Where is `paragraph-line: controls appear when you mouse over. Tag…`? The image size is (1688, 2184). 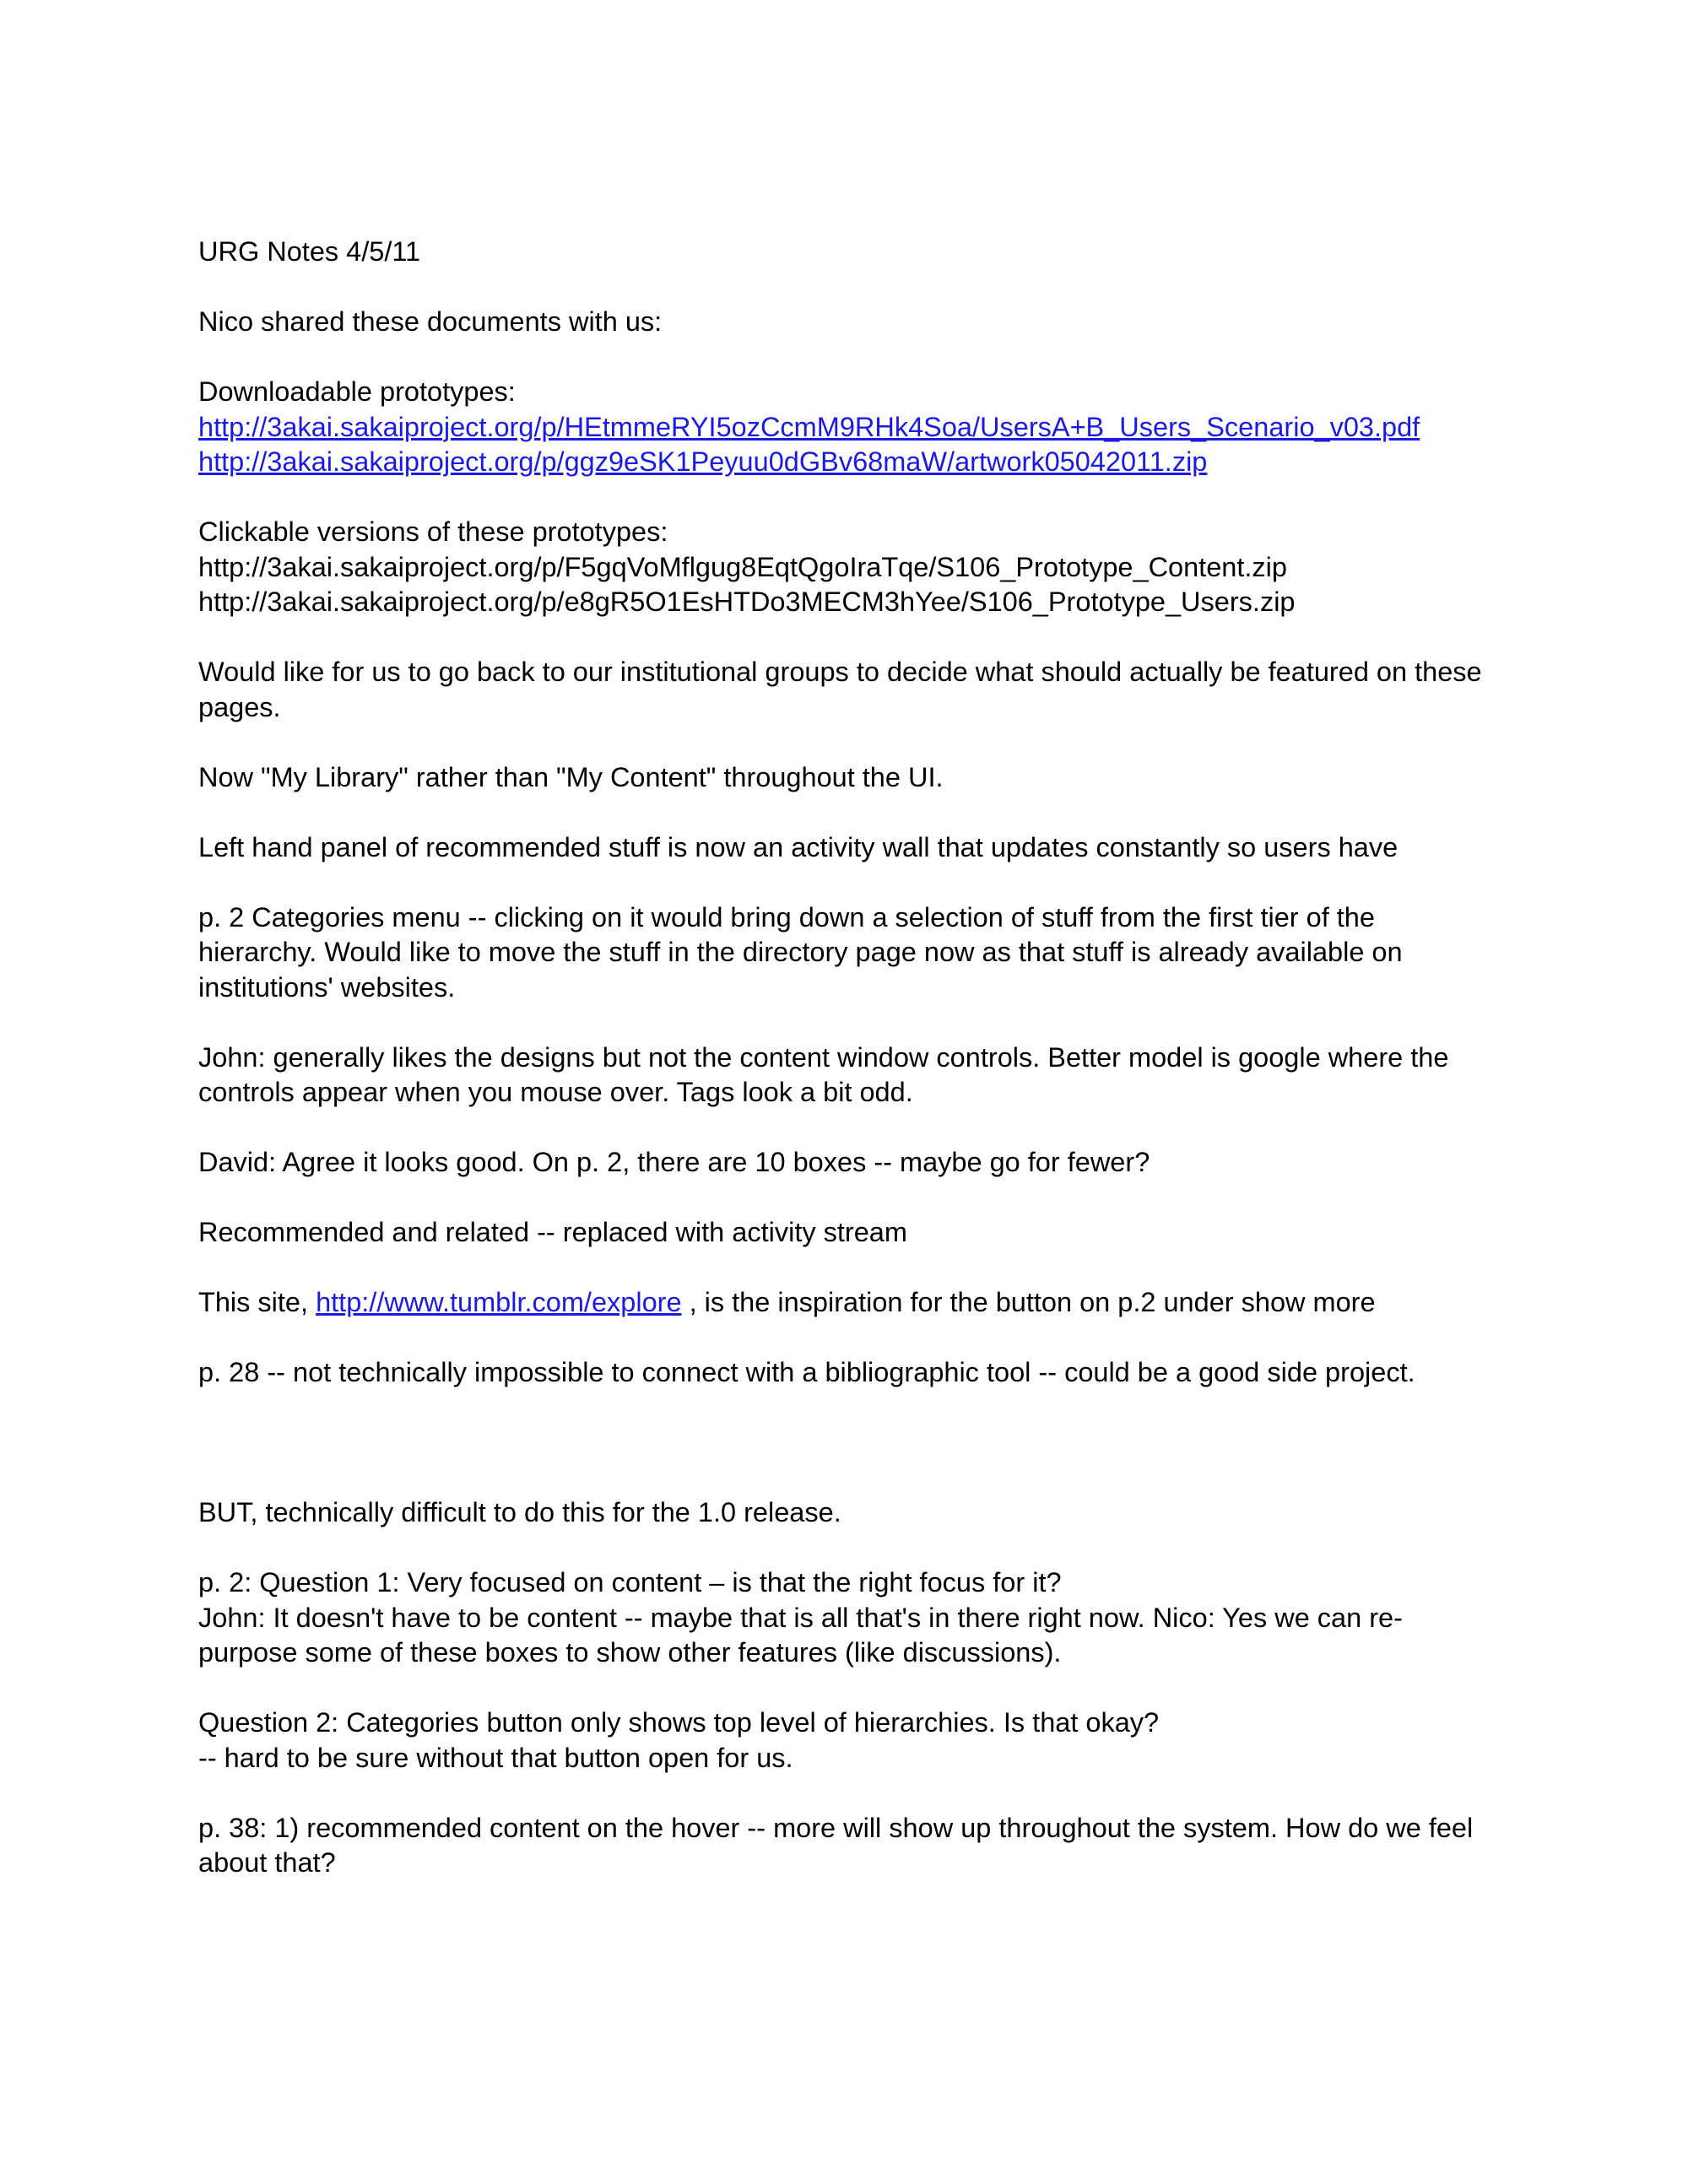
paragraph-line: controls appear when you mouse over. Tag… is located at coordinates (555, 1092).